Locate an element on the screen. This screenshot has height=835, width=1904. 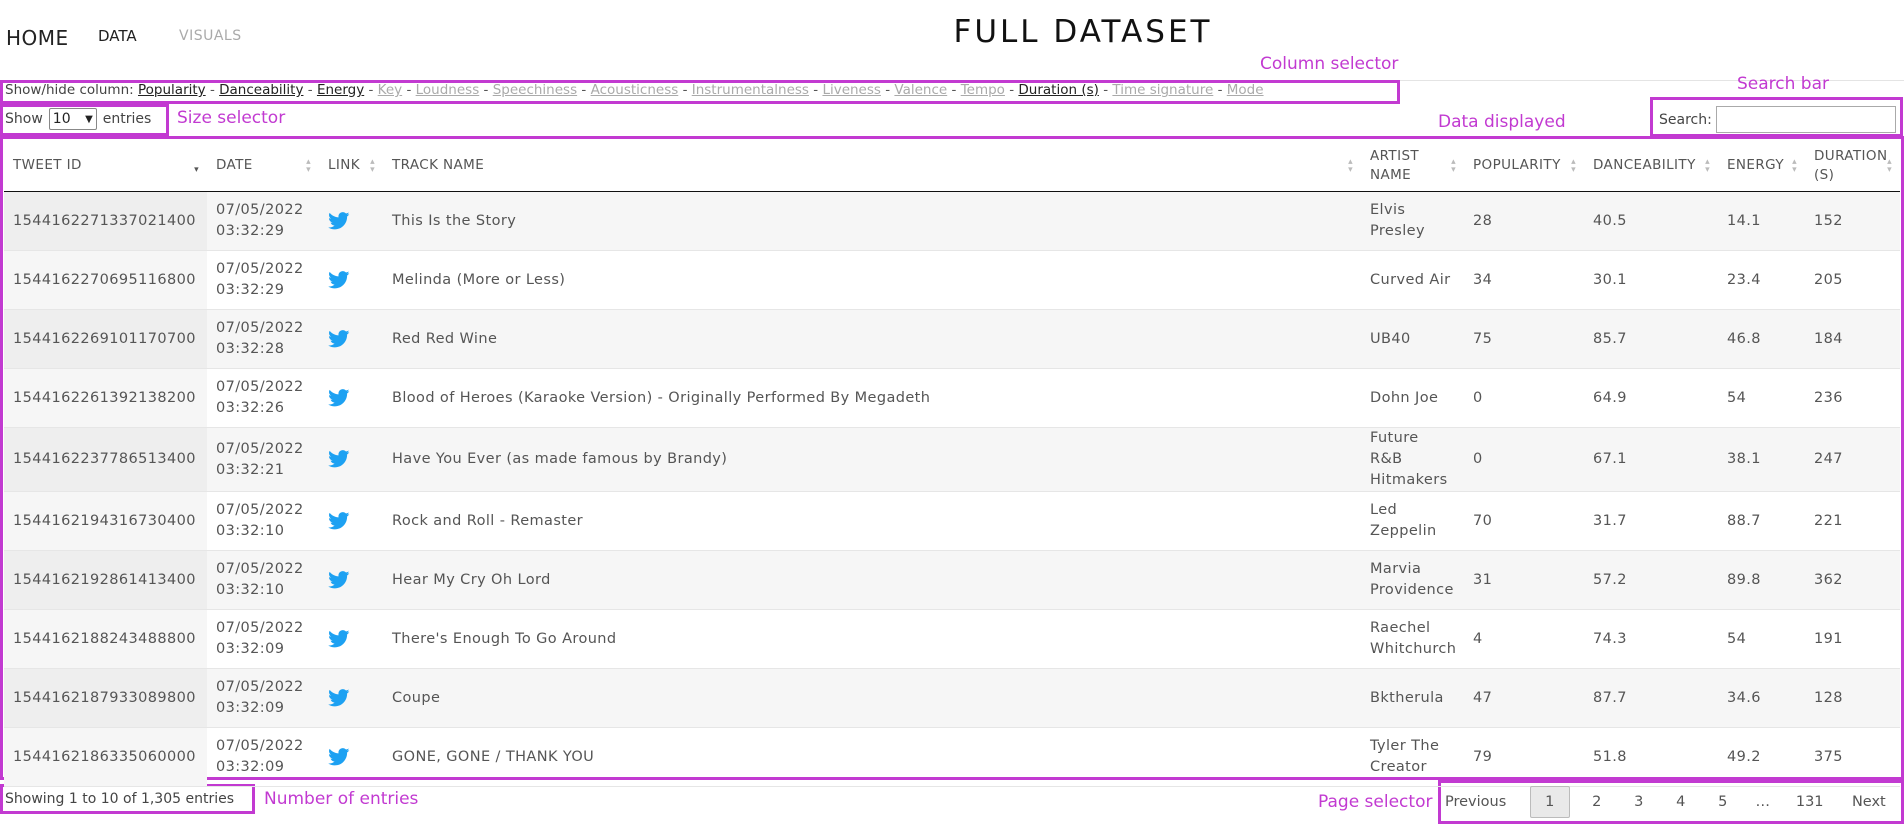
column-header-energy: ENERGY ▴ ▾ is located at coordinates (1761, 166).